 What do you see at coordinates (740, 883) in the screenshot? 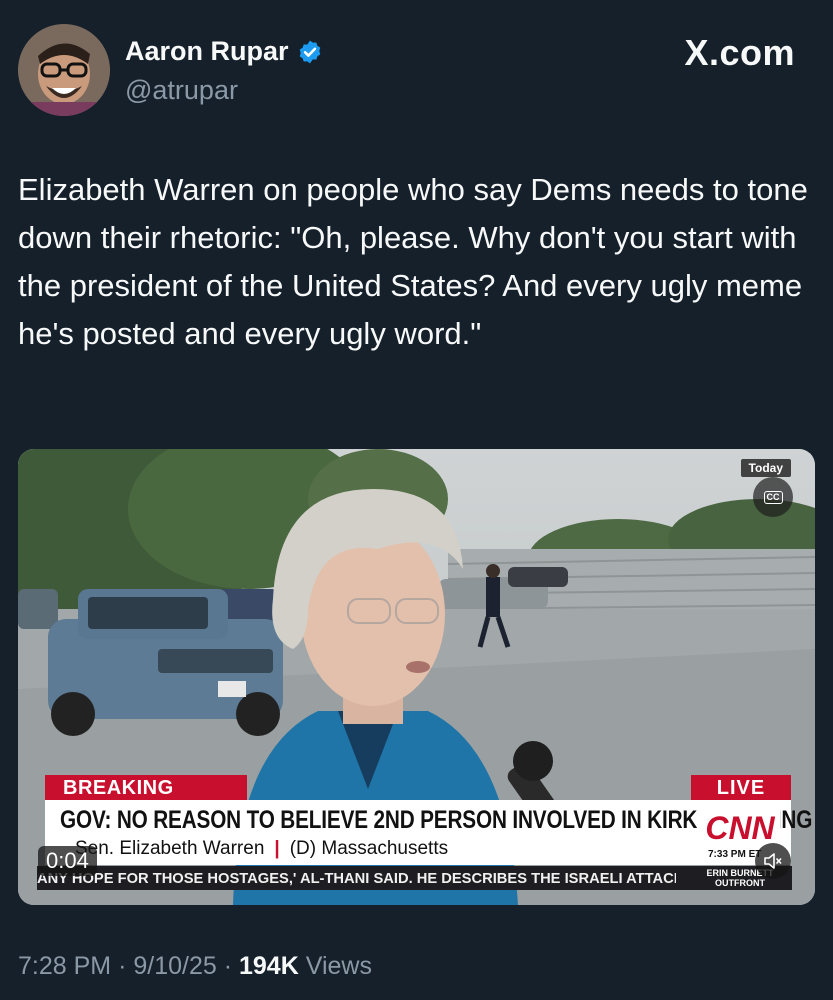
I see `show-name-line2: OUTFRONT` at bounding box center [740, 883].